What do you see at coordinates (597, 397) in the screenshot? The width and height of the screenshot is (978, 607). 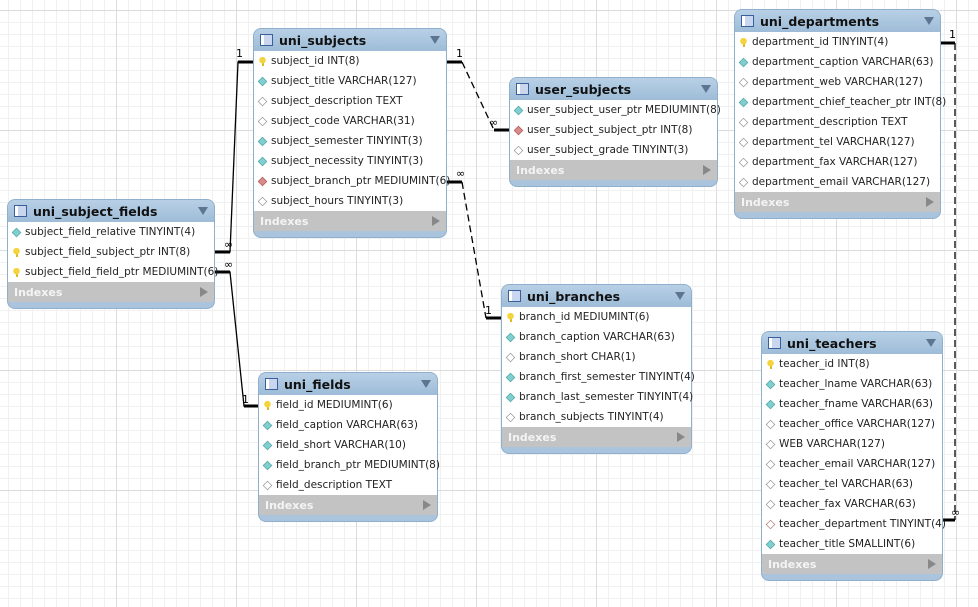 I see `column-row: branch_last_semester TINYINT(4)` at bounding box center [597, 397].